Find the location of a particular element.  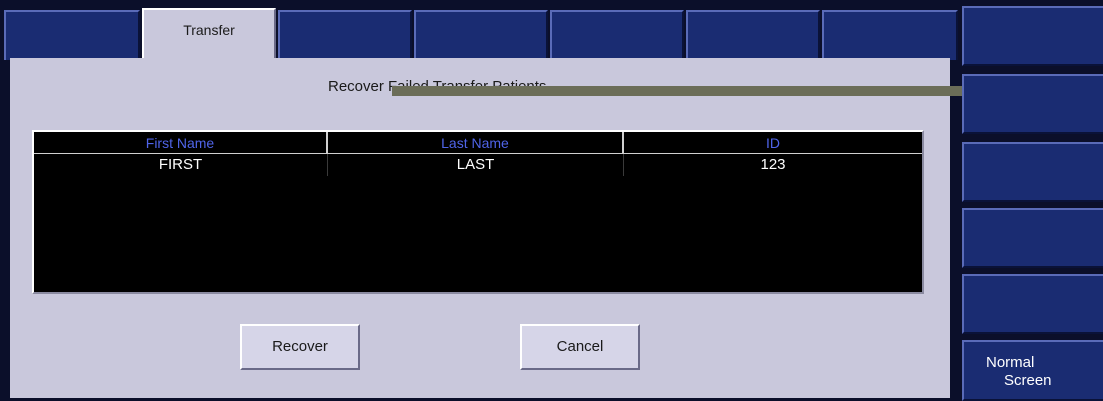

cell-last-name: LAST is located at coordinates (476, 165).